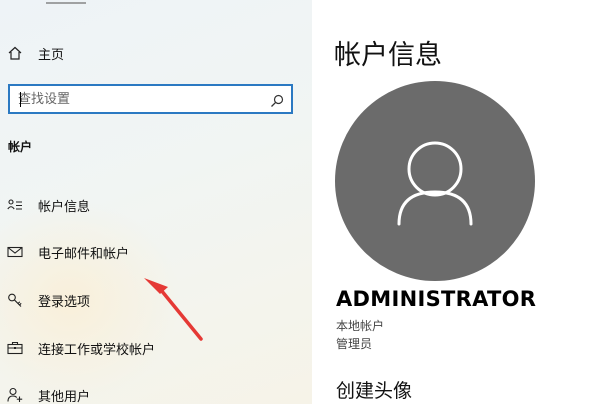  Describe the element at coordinates (354, 344) in the screenshot. I see `account-role: 管理员` at that location.